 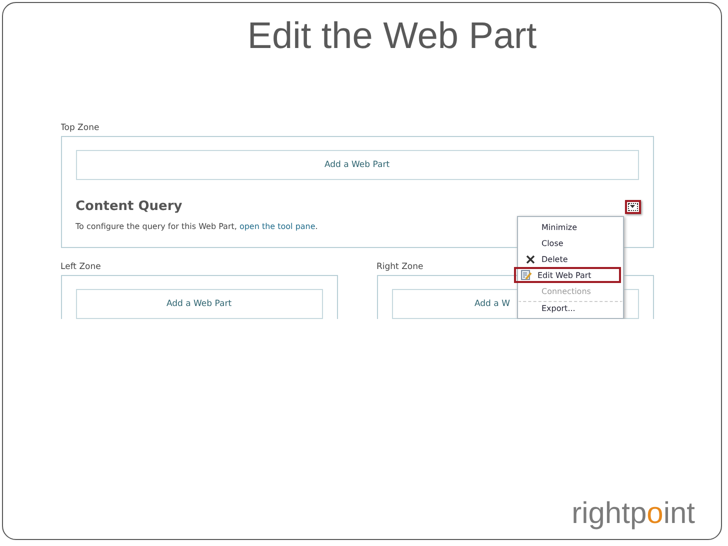 I want to click on web-part-title: Content Query, so click(x=129, y=206).